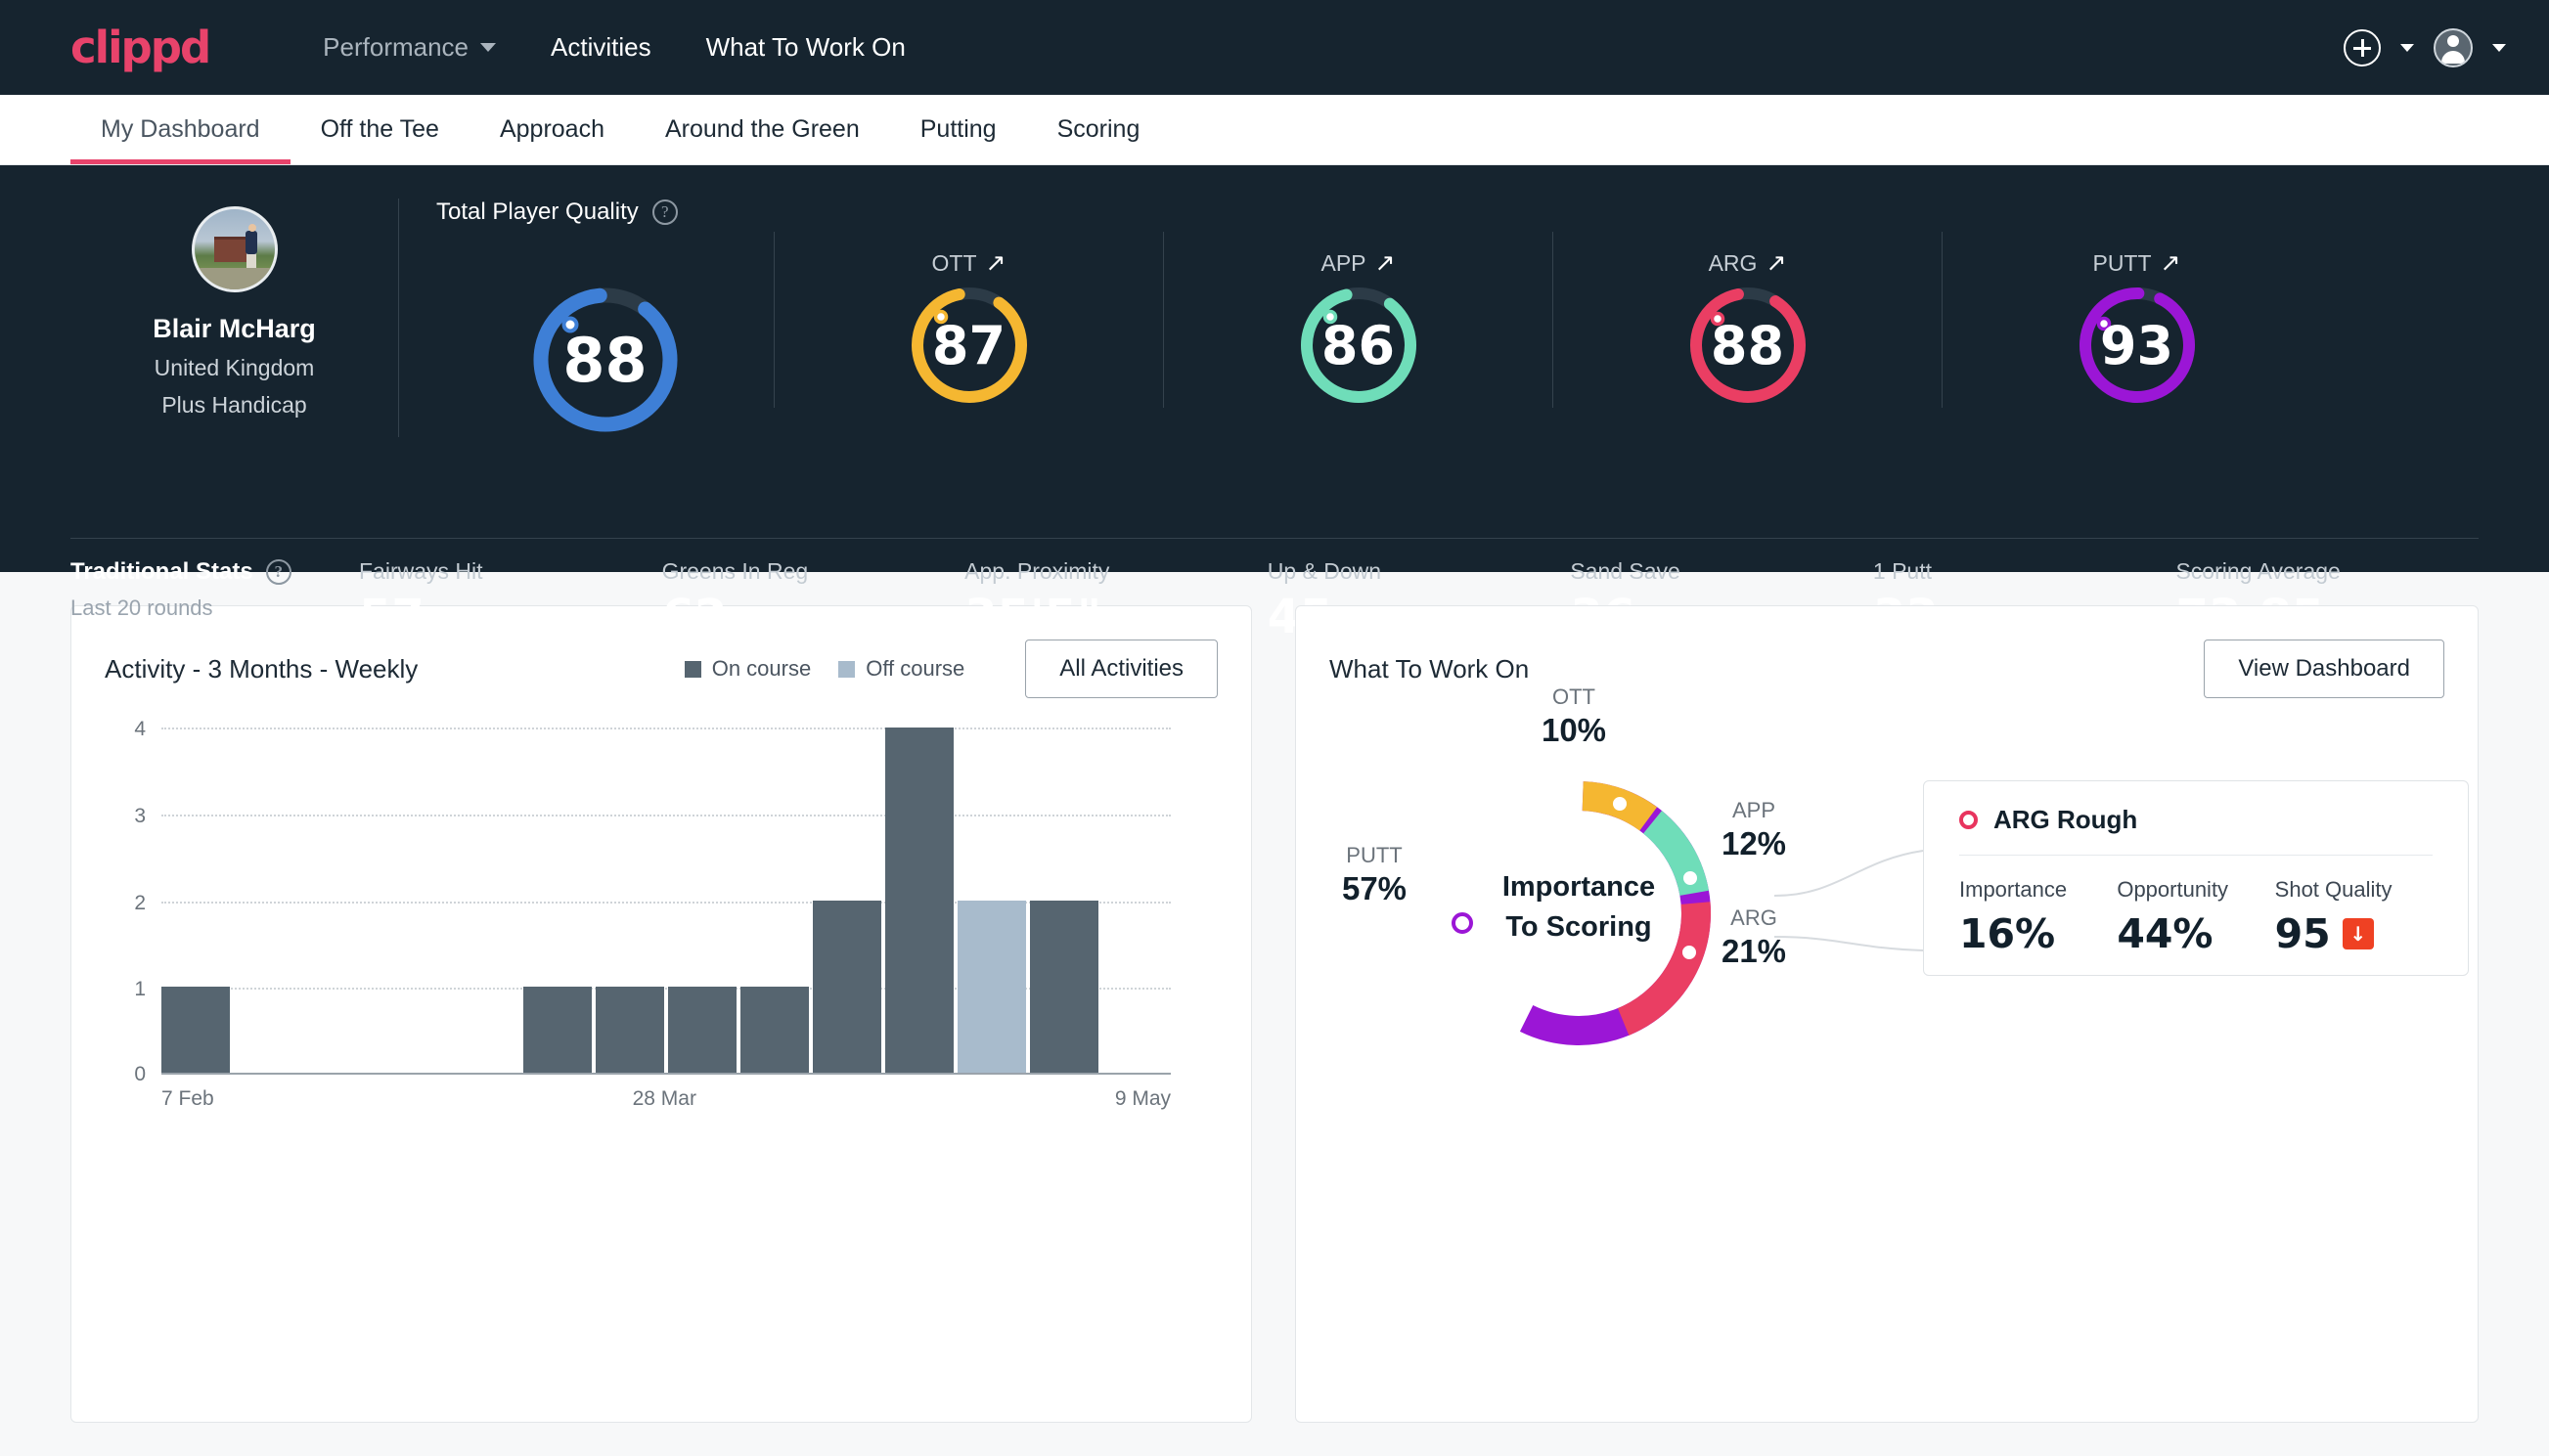  I want to click on quality-ring-ott: OTT ↗ 87, so click(969, 320).